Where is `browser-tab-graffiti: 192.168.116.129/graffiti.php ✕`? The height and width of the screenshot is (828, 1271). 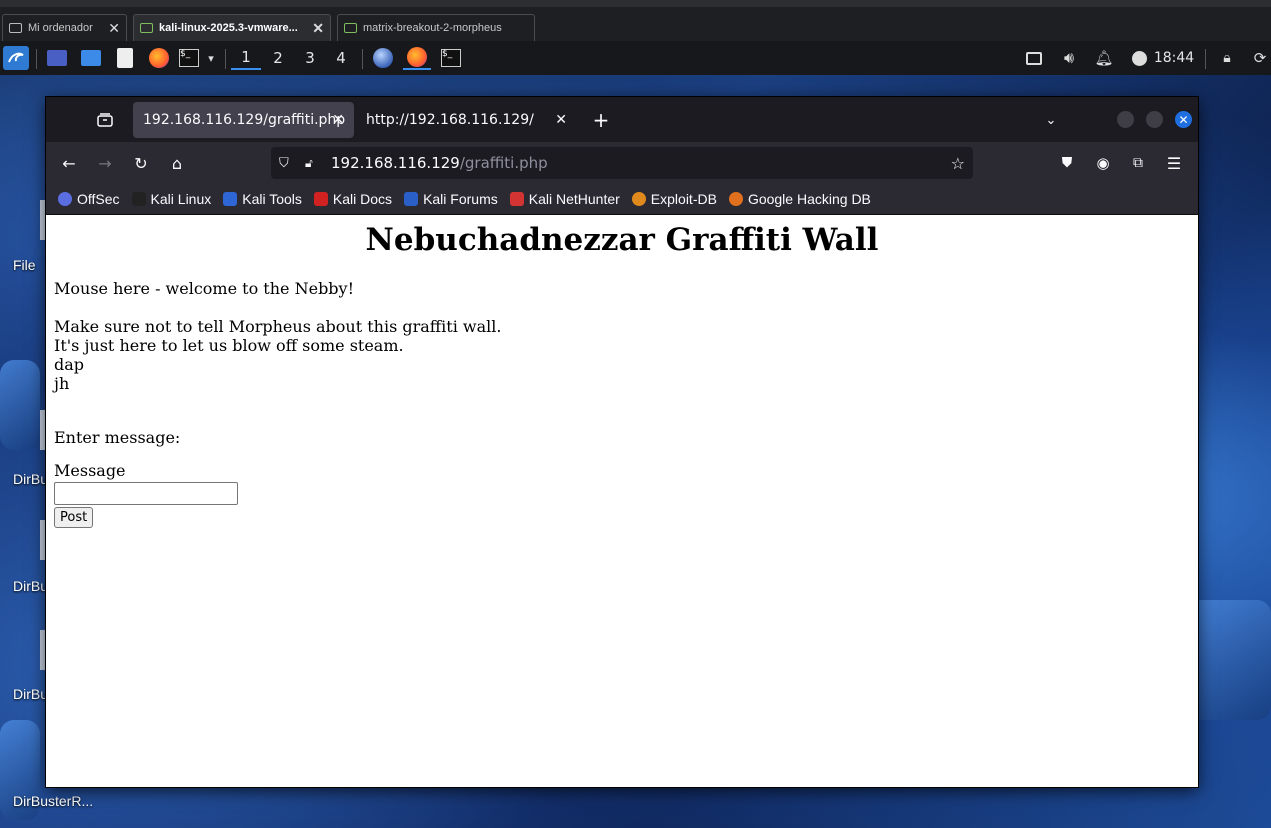
browser-tab-graffiti: 192.168.116.129/graffiti.php ✕ is located at coordinates (243, 120).